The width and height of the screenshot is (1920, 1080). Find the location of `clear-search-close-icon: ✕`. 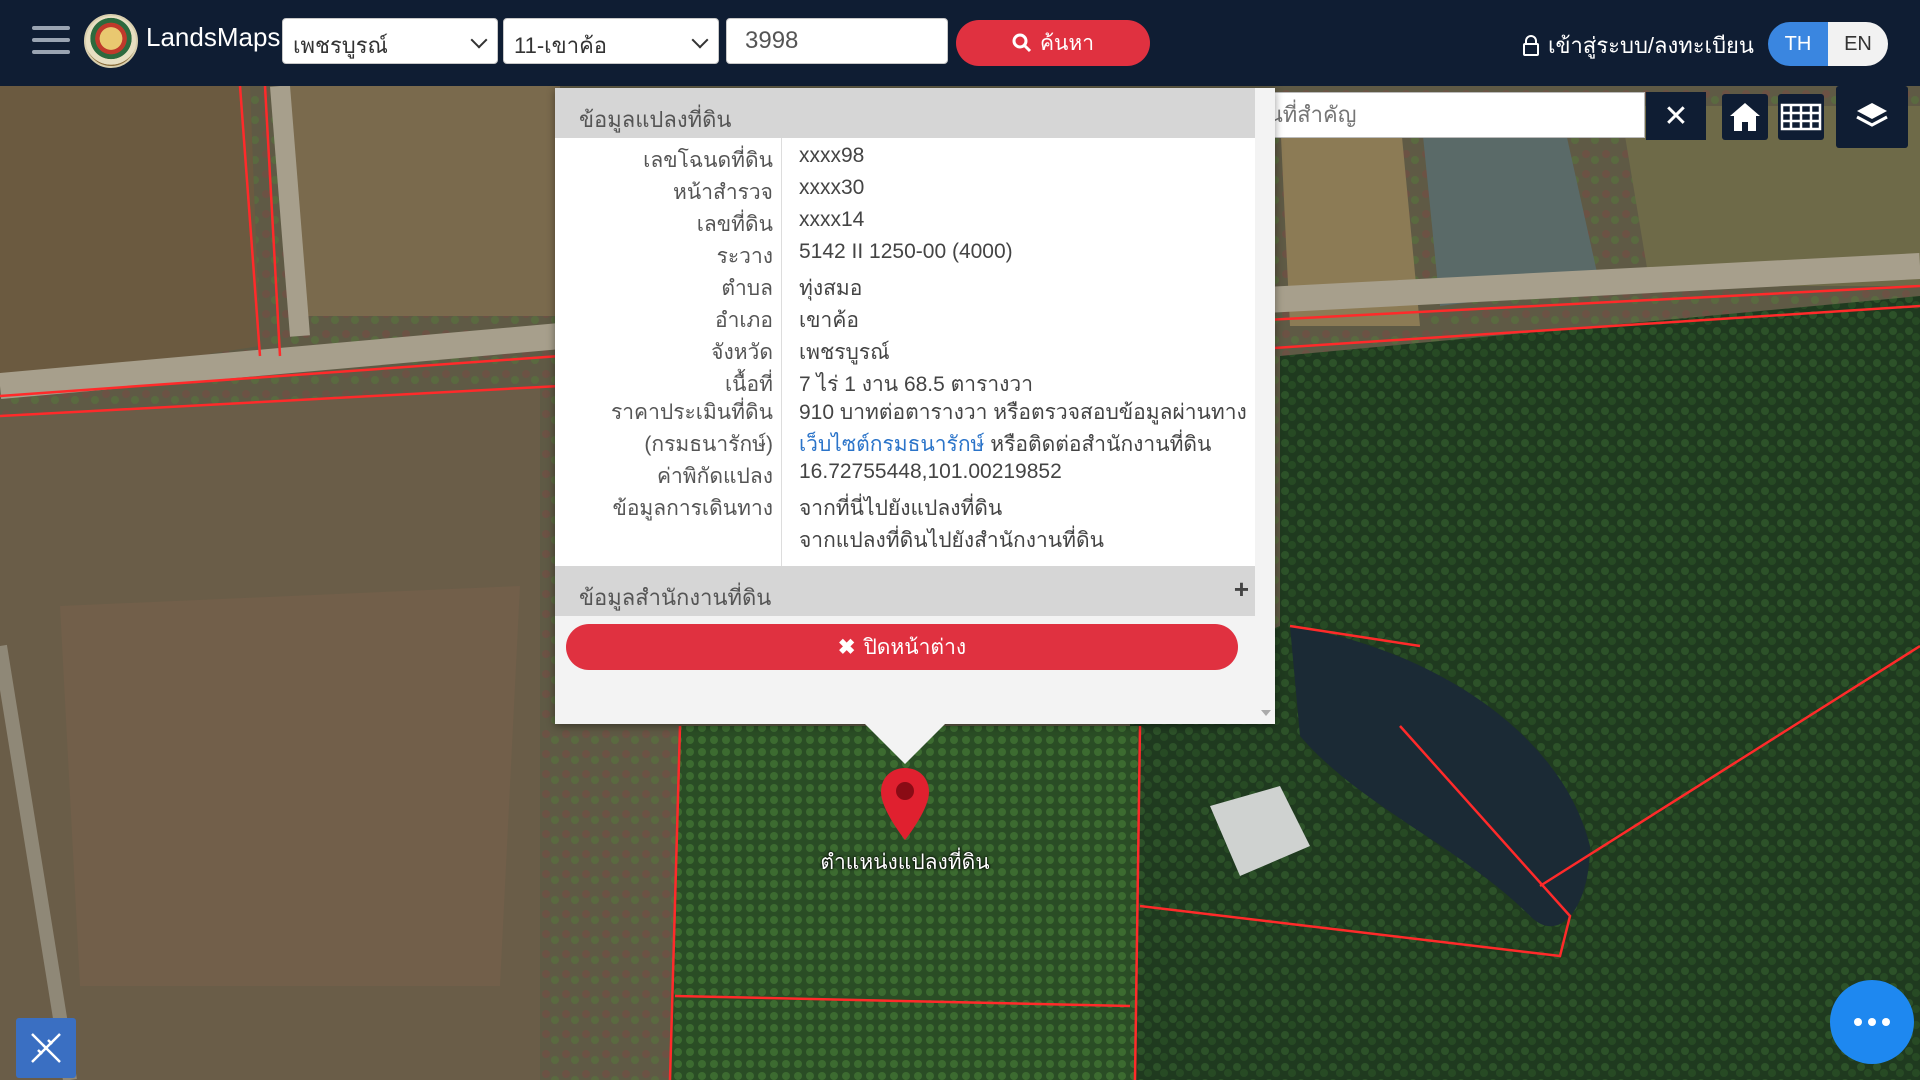

clear-search-close-icon: ✕ is located at coordinates (1676, 116).